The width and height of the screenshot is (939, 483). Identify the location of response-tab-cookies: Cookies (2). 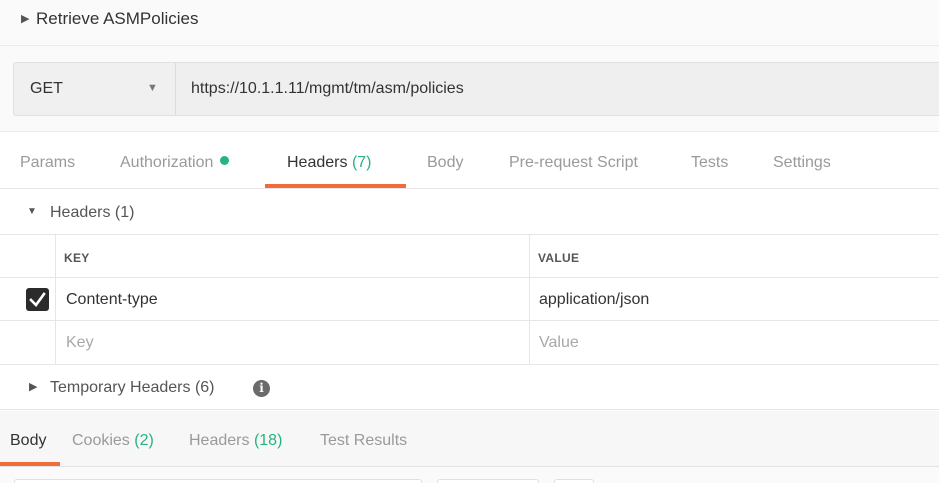
(113, 441).